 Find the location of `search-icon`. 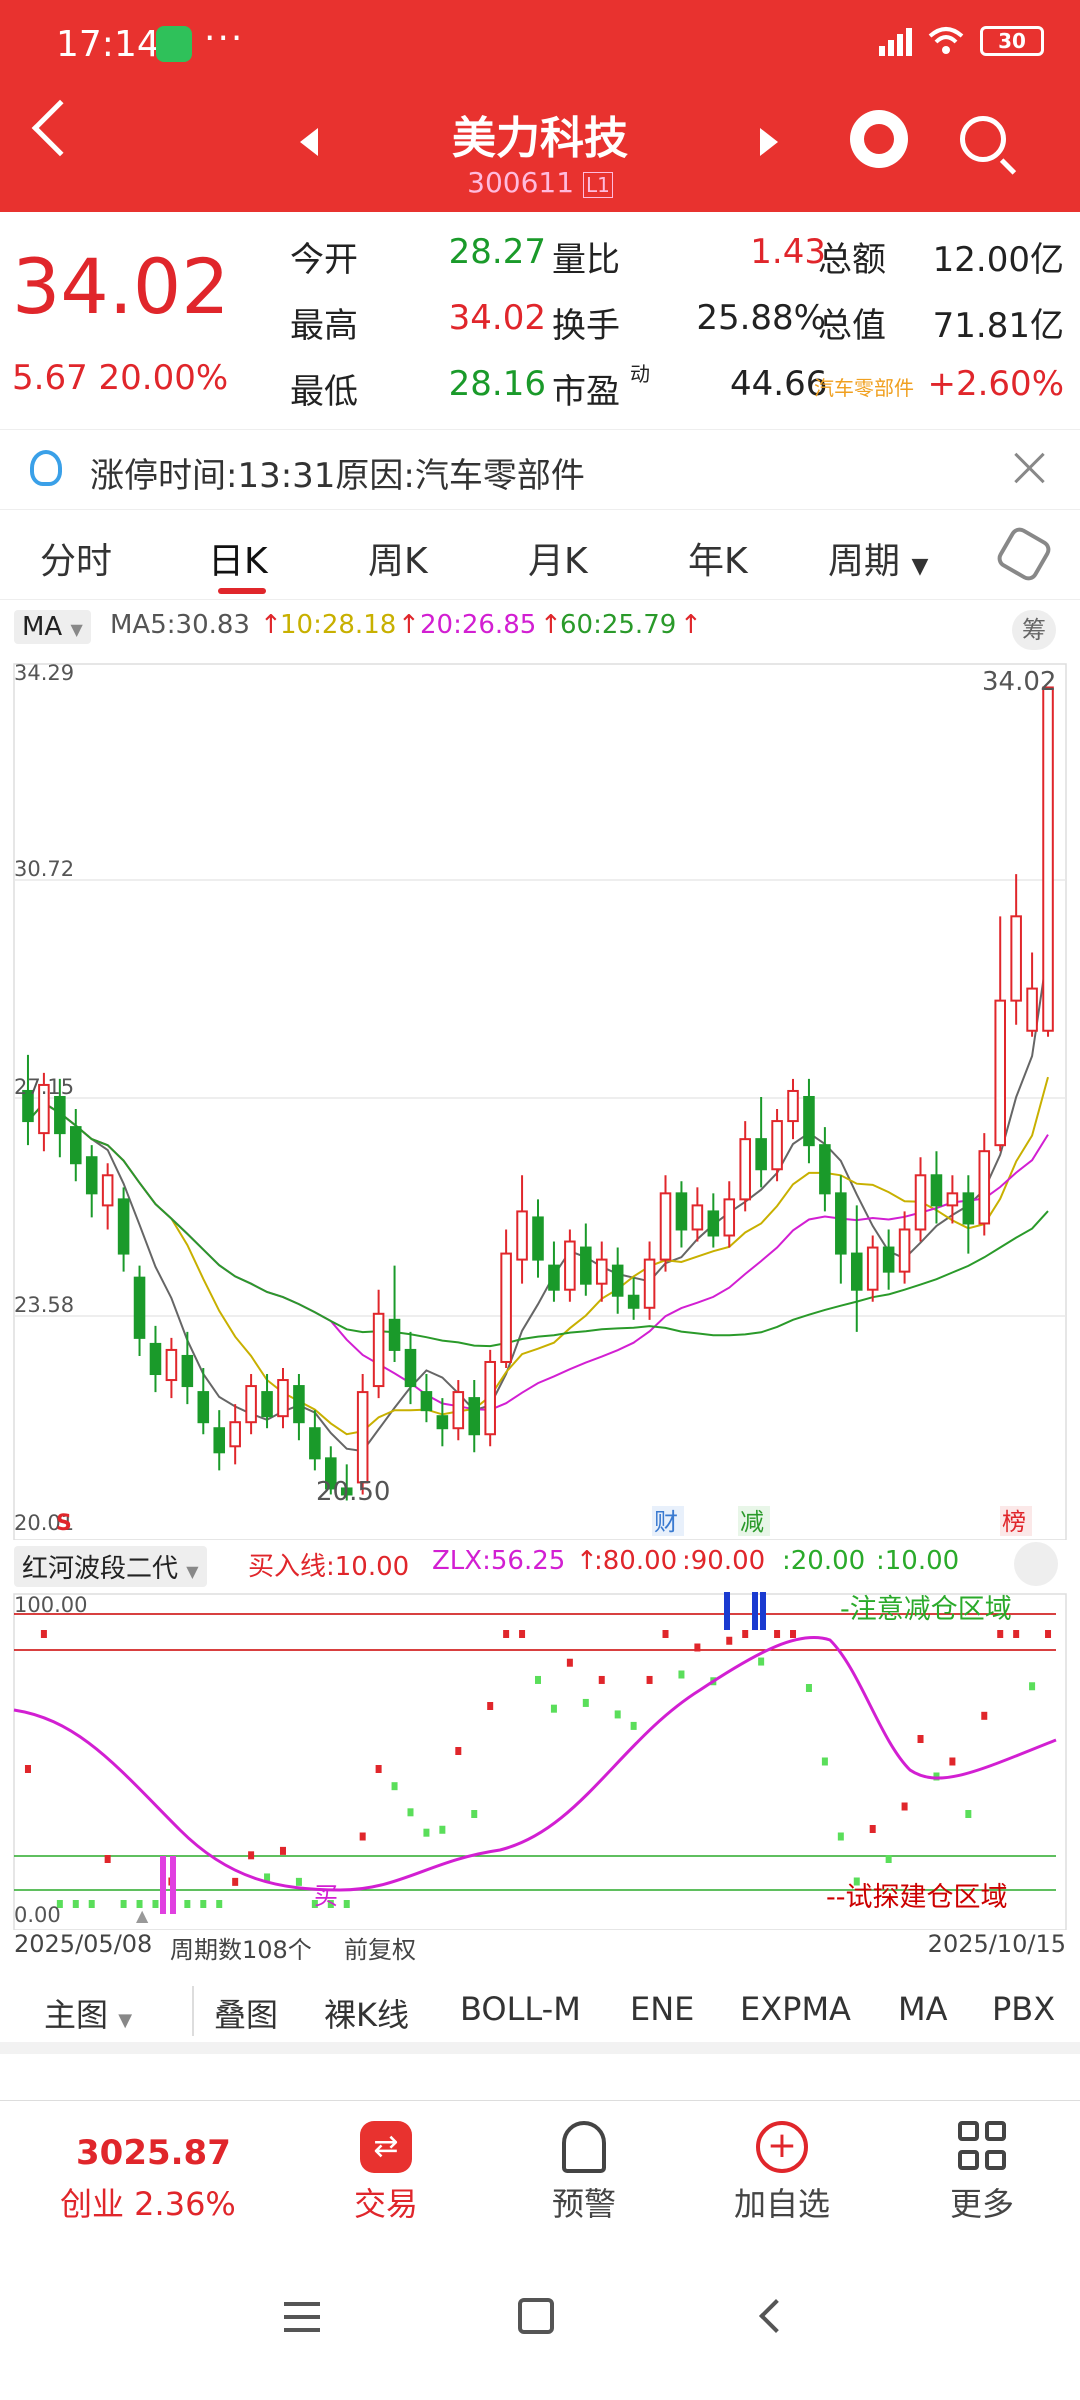

search-icon is located at coordinates (983, 139).